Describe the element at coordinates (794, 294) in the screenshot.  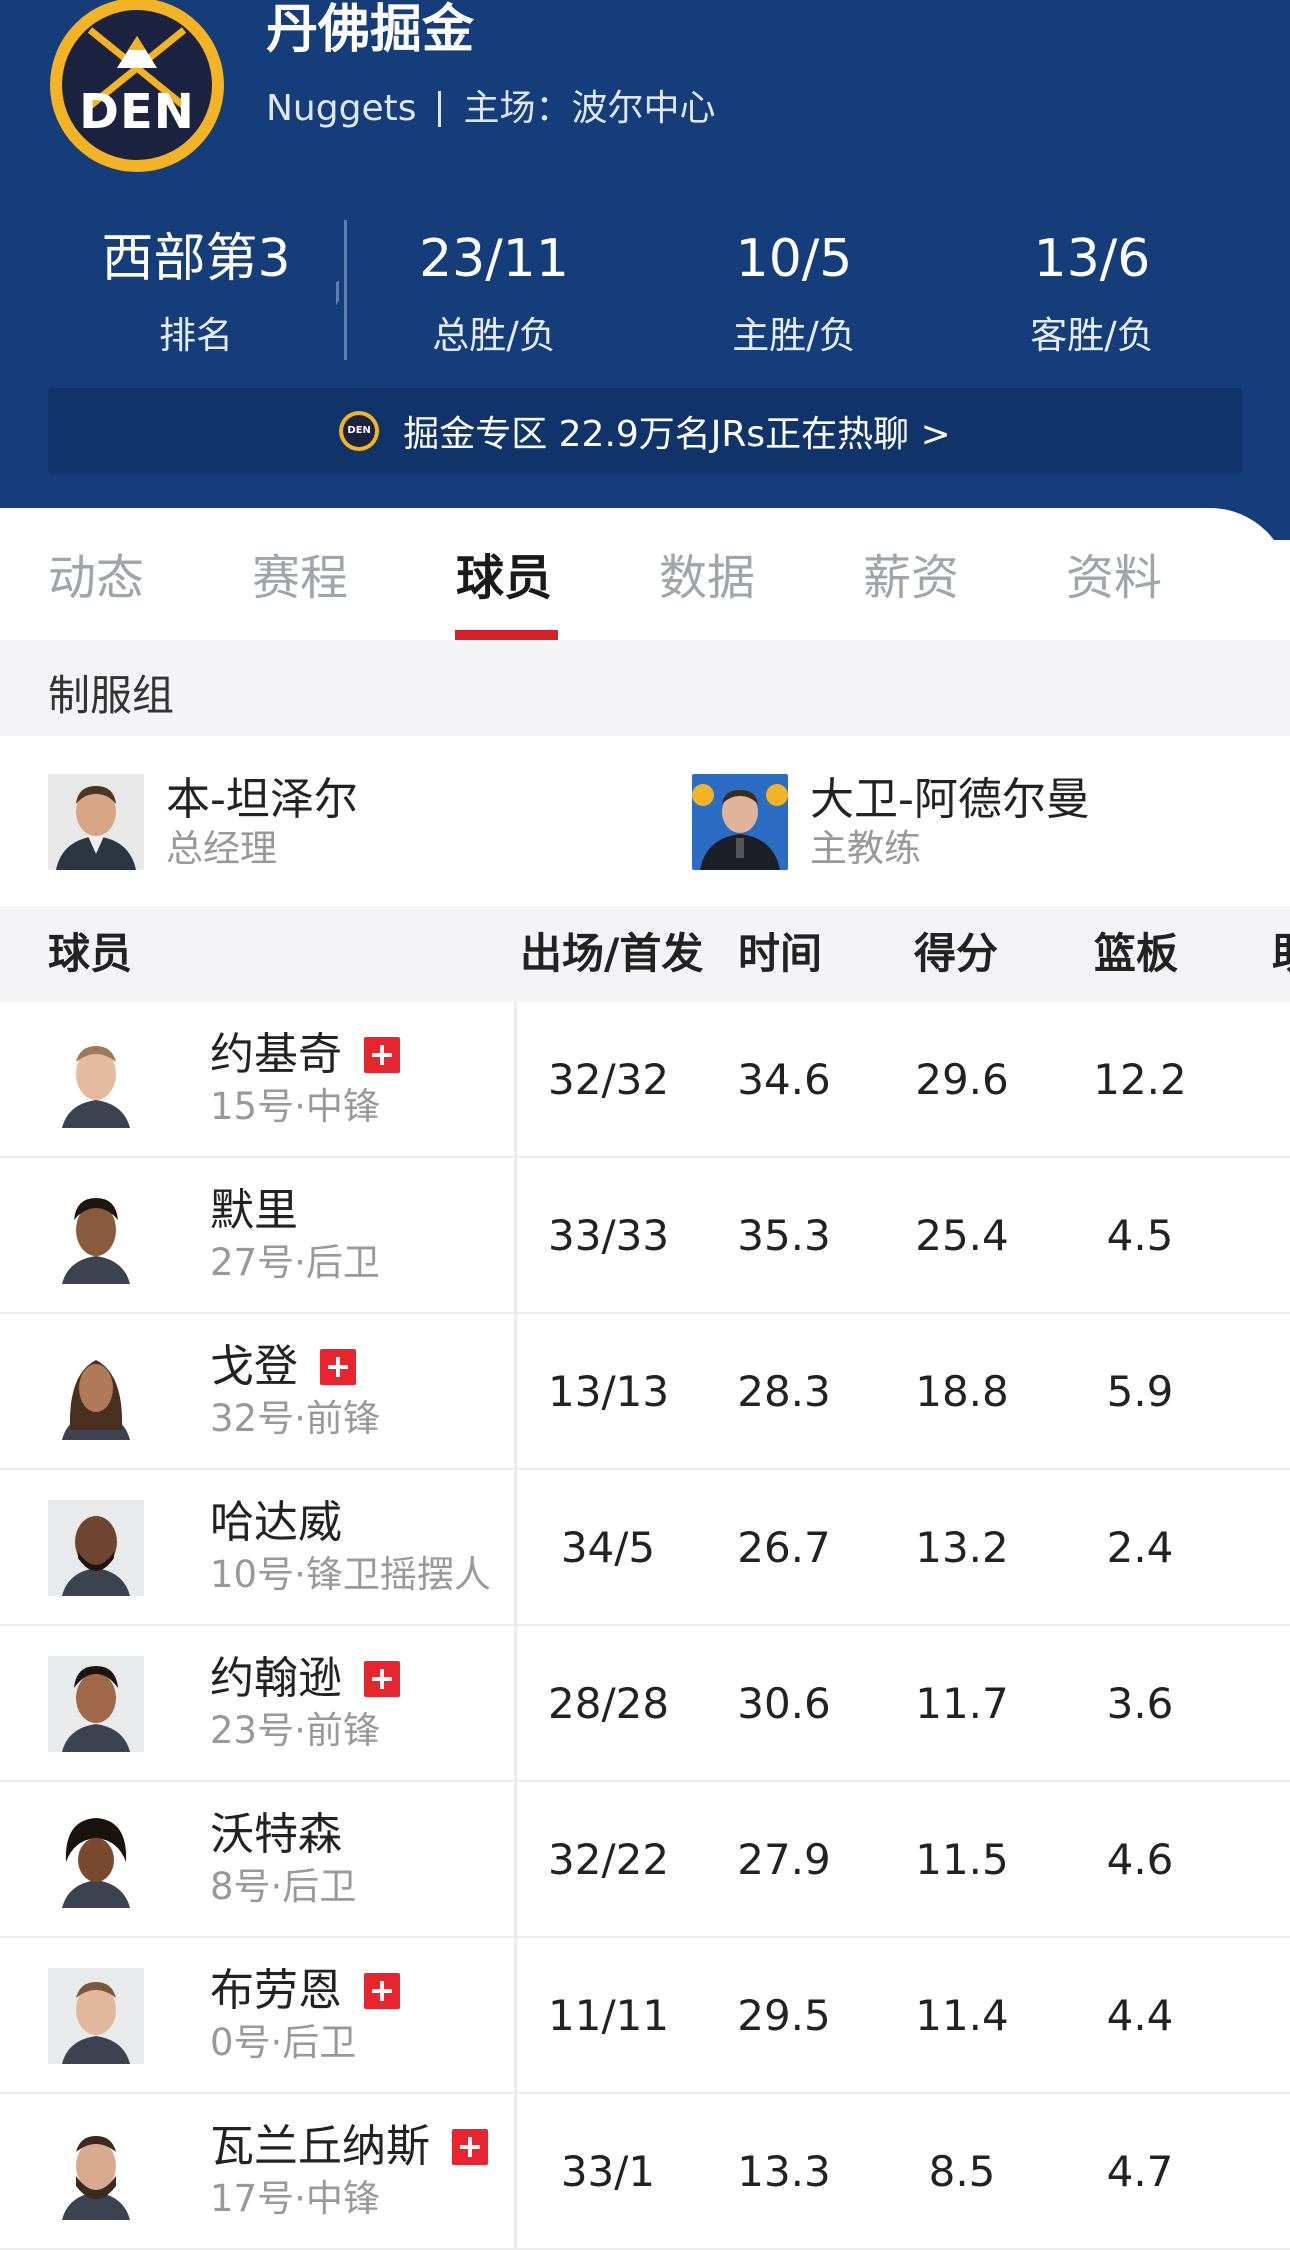
I see `stat-home: 10/5 主胜/负` at that location.